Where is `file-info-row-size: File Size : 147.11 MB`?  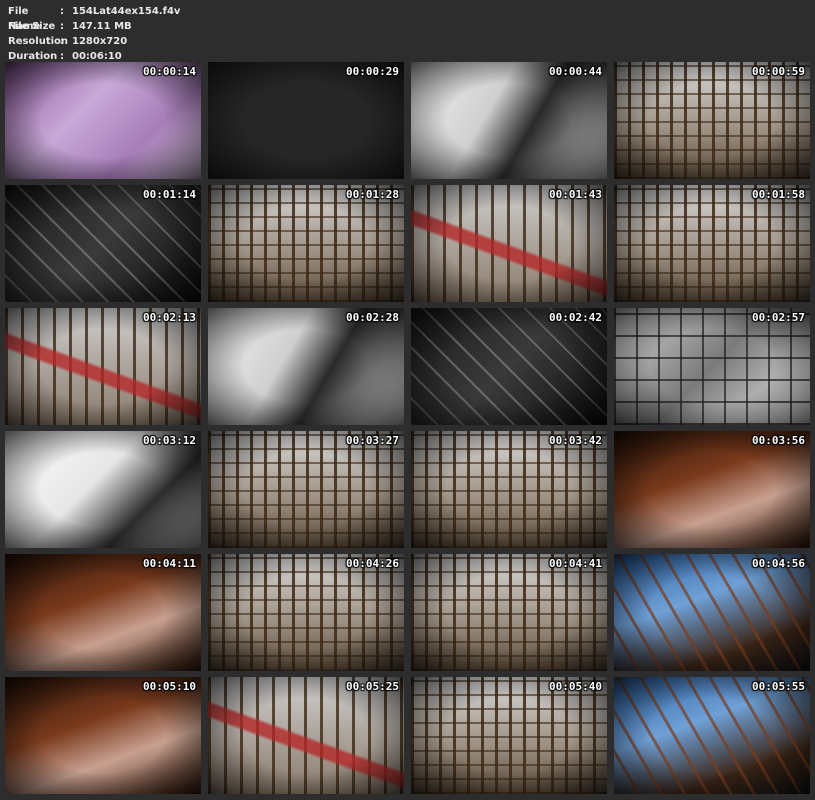
file-info-row-size: File Size : 147.11 MB is located at coordinates (94, 26).